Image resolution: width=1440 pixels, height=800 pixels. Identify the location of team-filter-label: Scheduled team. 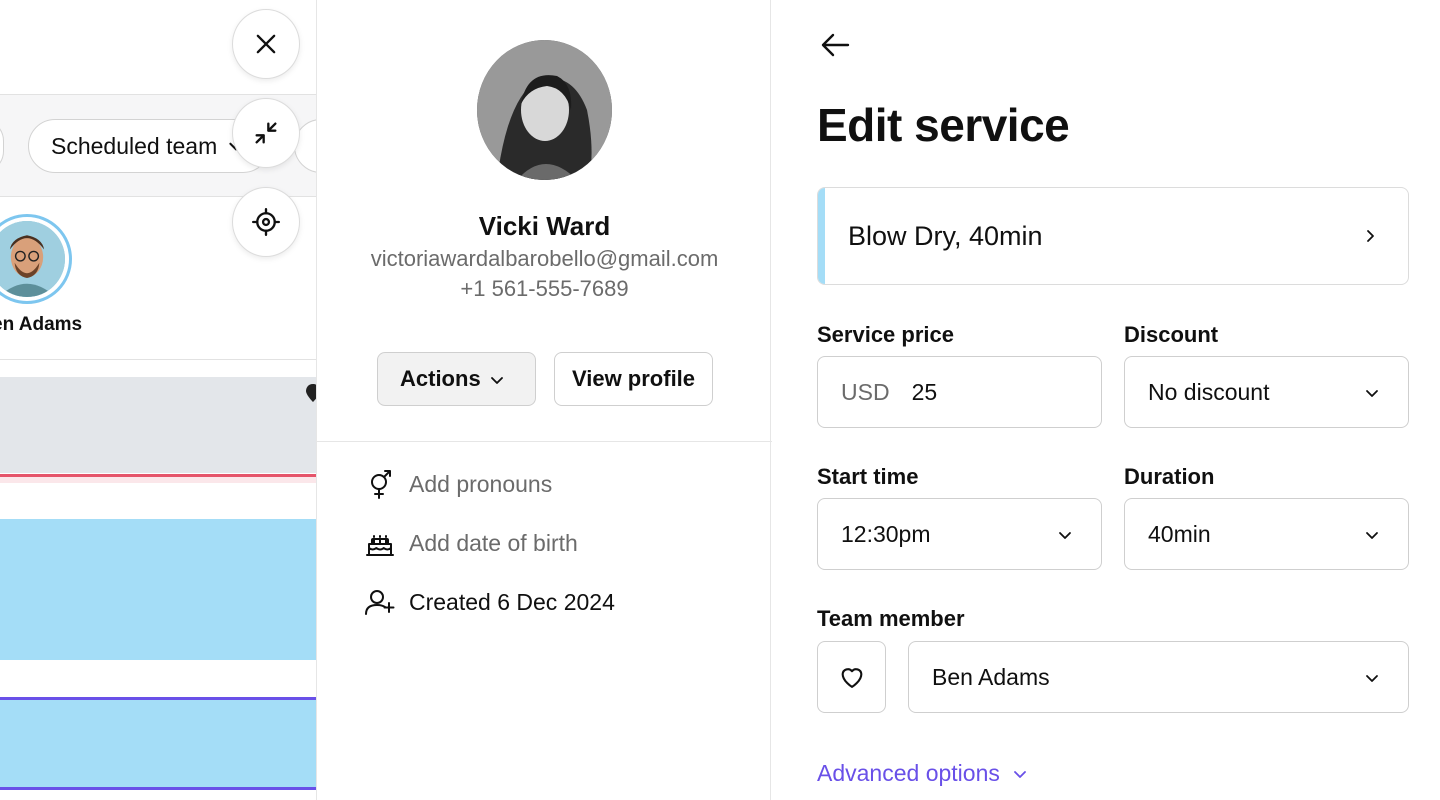
(134, 145).